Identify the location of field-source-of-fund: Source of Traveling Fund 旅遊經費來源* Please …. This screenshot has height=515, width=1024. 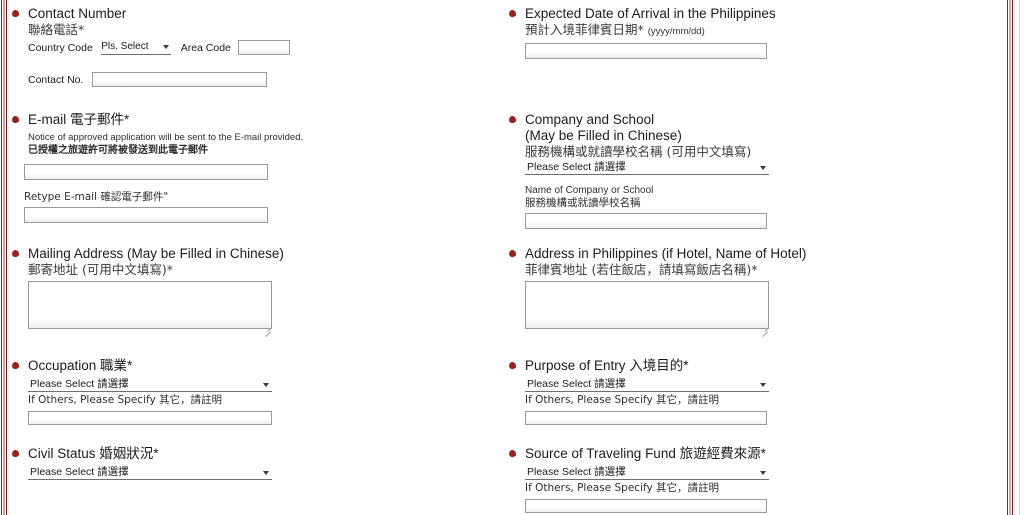
(638, 480).